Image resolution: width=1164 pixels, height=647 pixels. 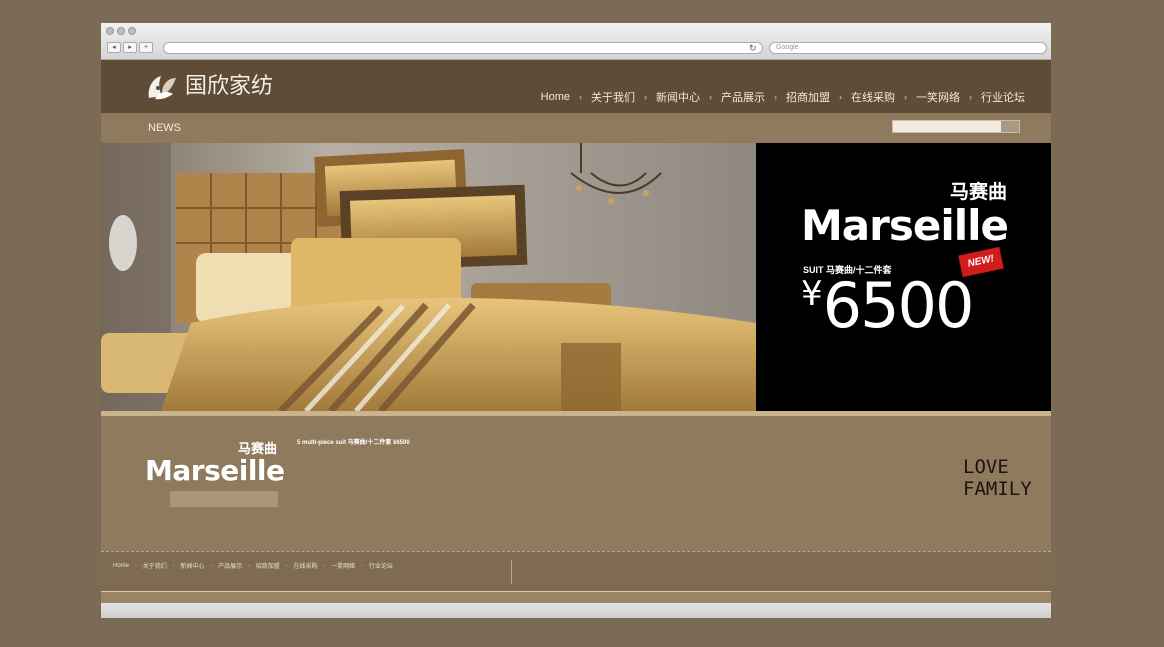 I want to click on love-family-logo: LOVE FAMILY, so click(x=997, y=478).